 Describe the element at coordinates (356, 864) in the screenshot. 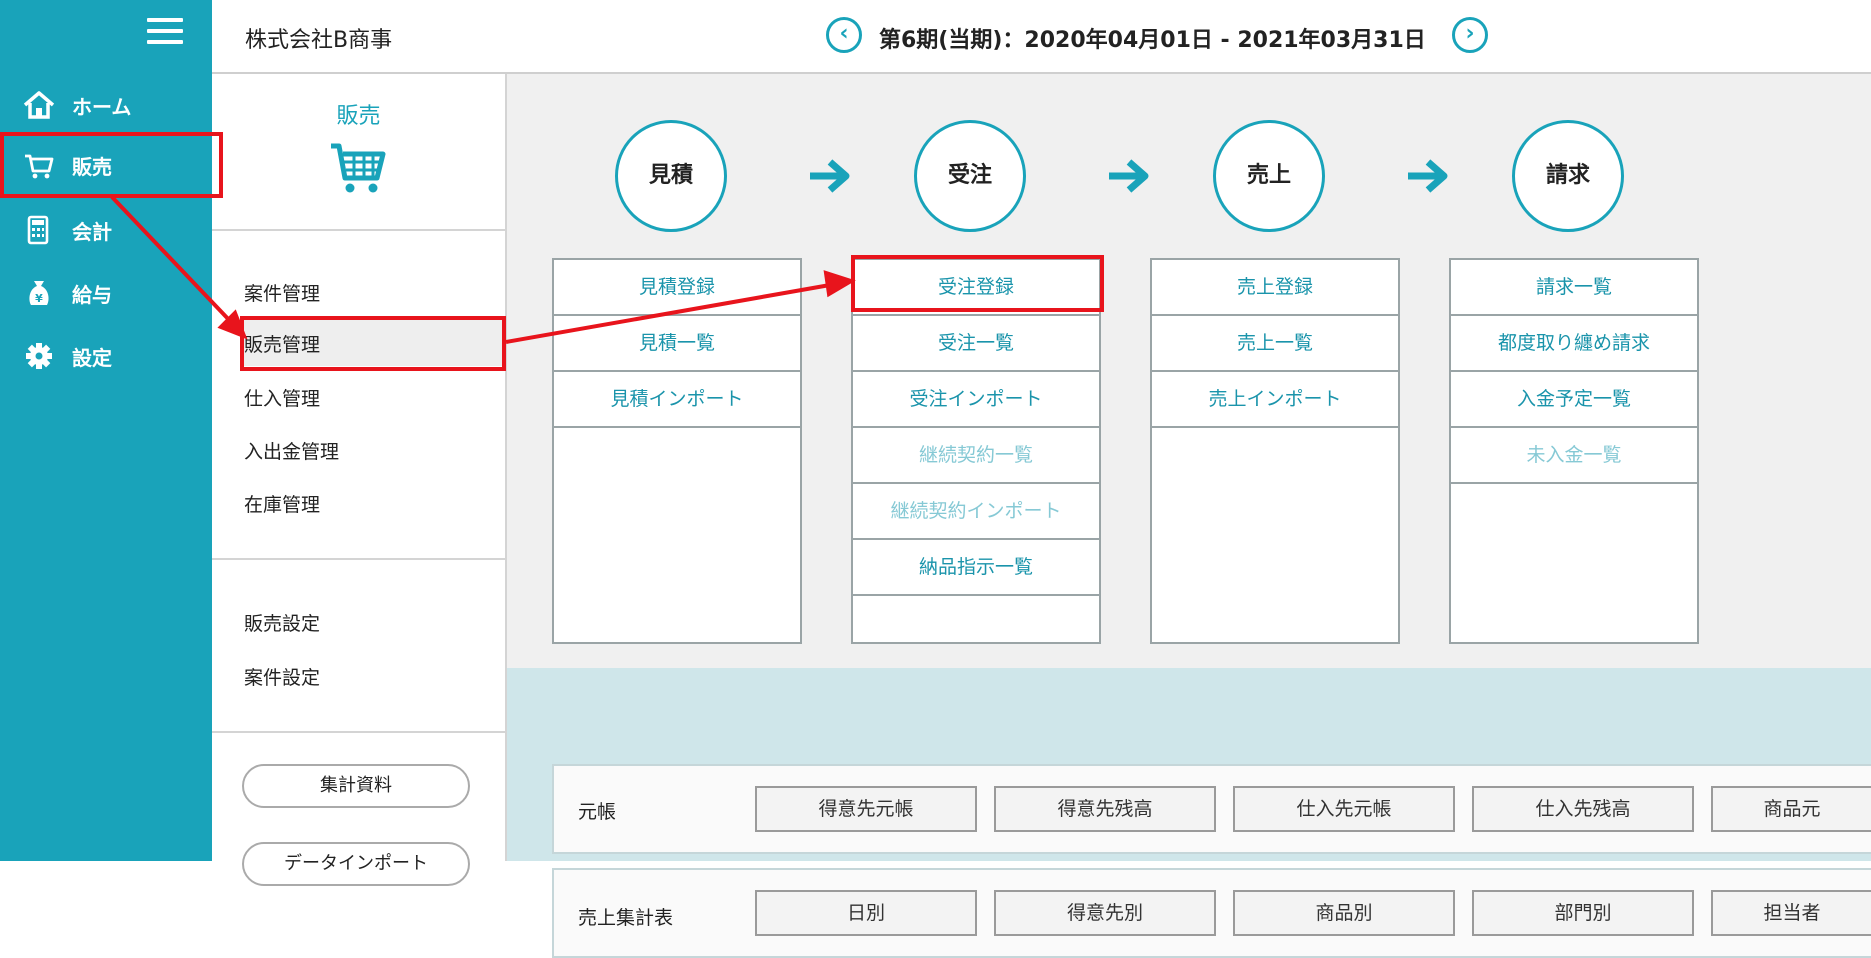

I see `data-import-button: データインポート` at that location.